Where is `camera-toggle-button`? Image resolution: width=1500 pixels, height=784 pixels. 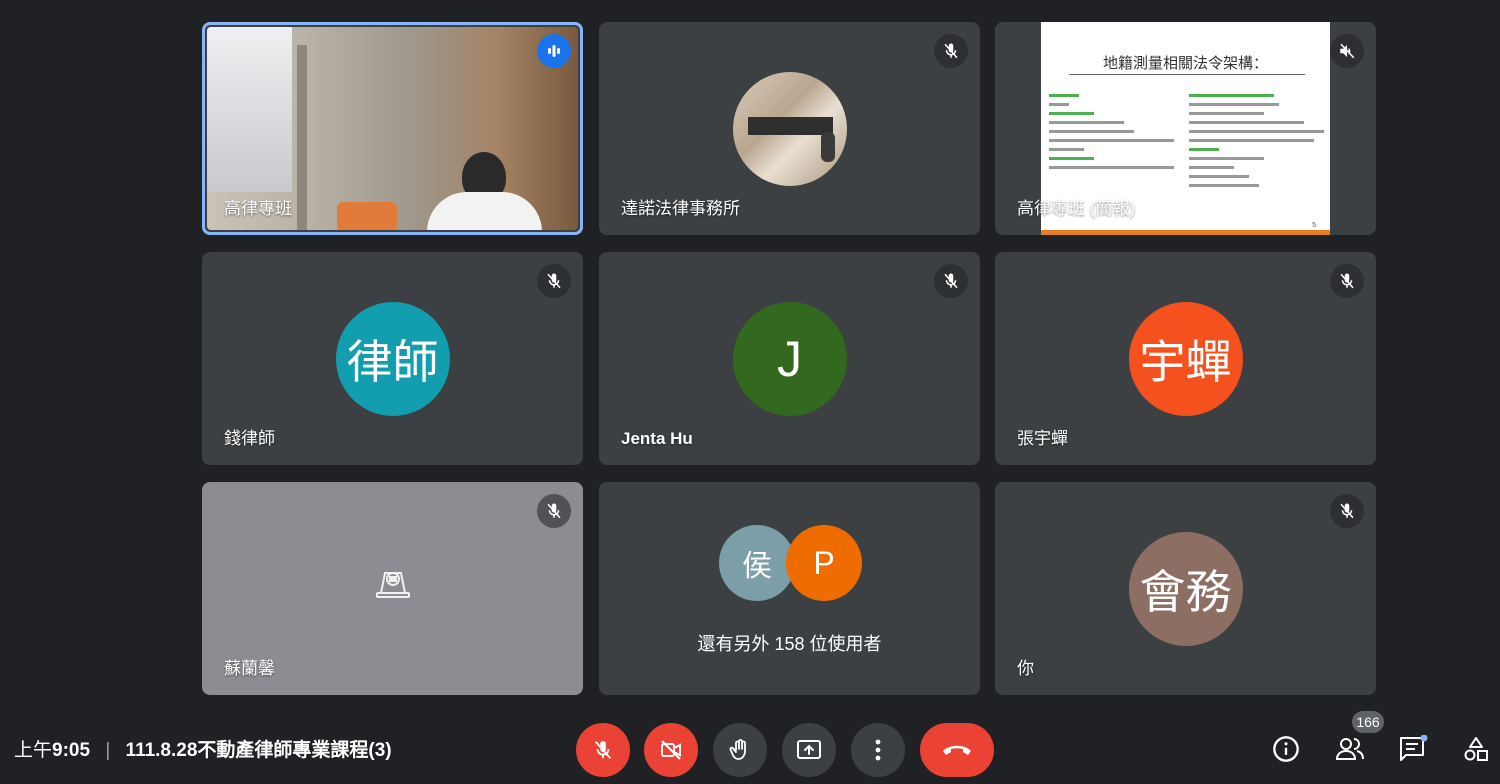
camera-toggle-button is located at coordinates (671, 750).